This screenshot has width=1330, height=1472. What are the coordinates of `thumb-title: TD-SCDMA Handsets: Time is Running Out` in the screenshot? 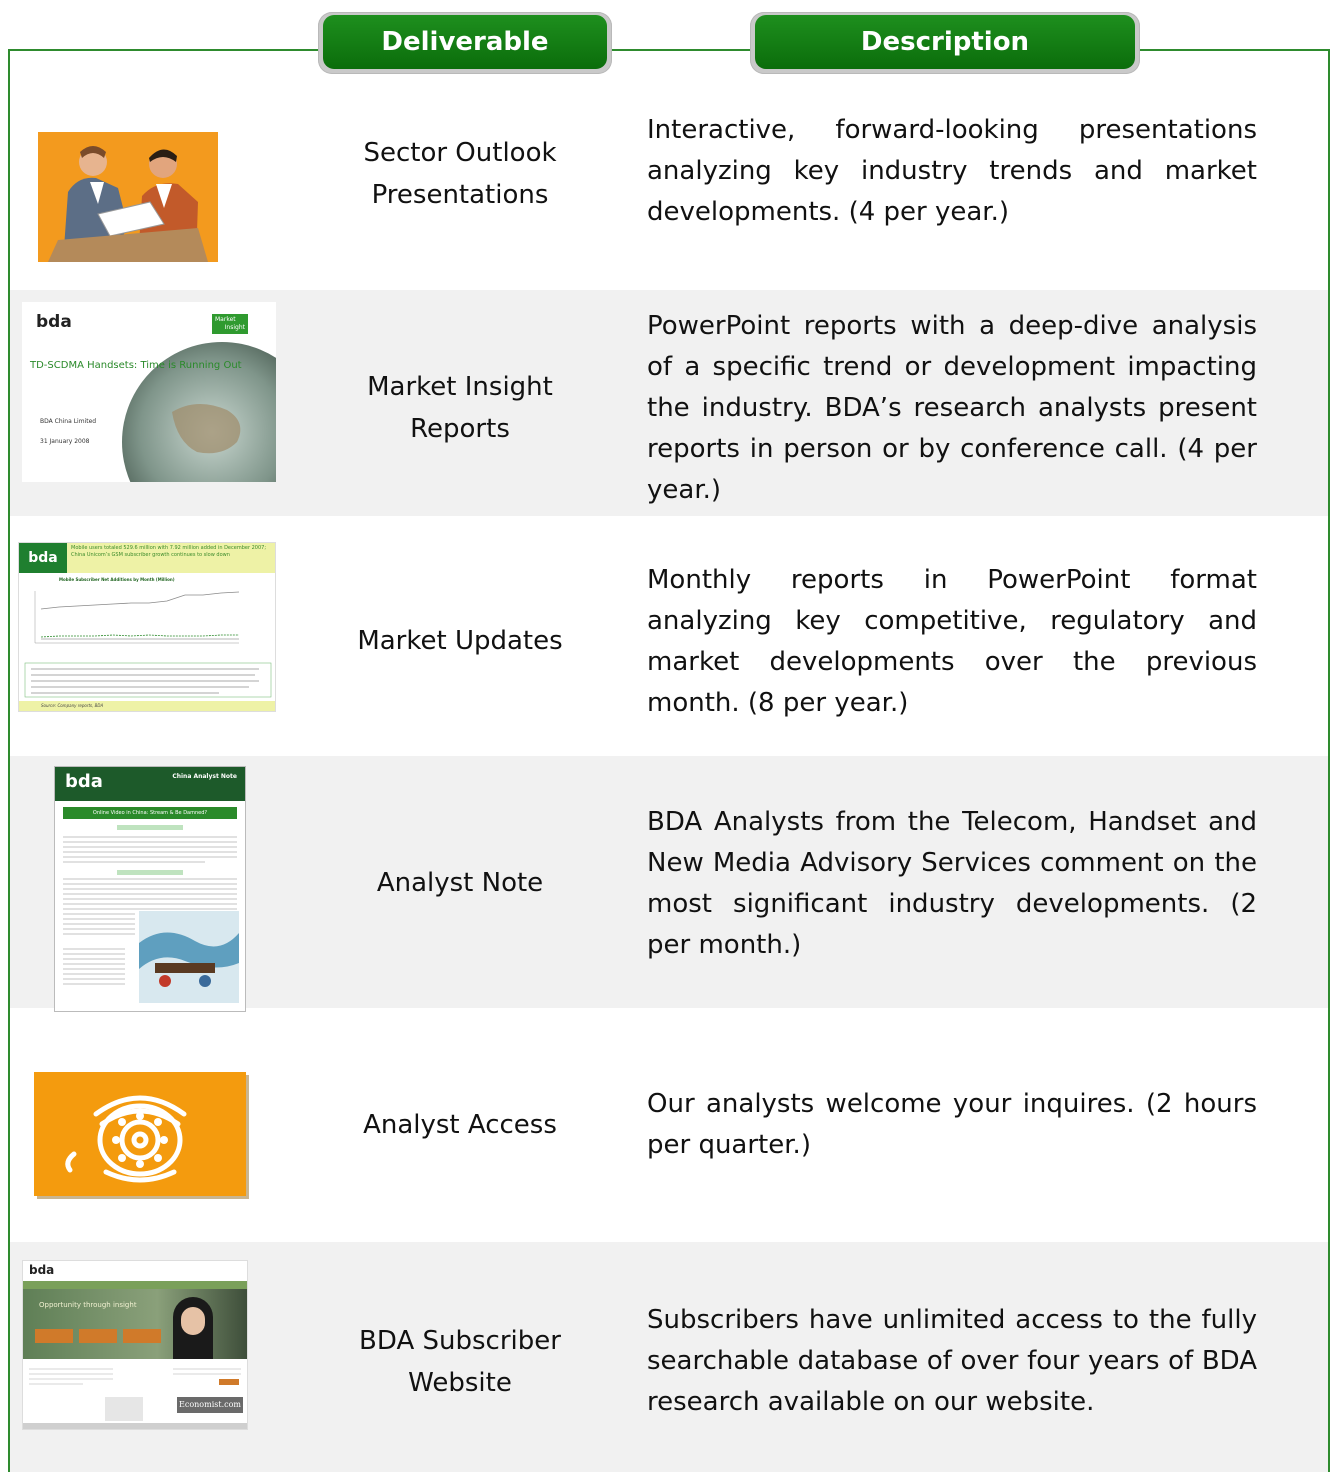 It's located at (136, 365).